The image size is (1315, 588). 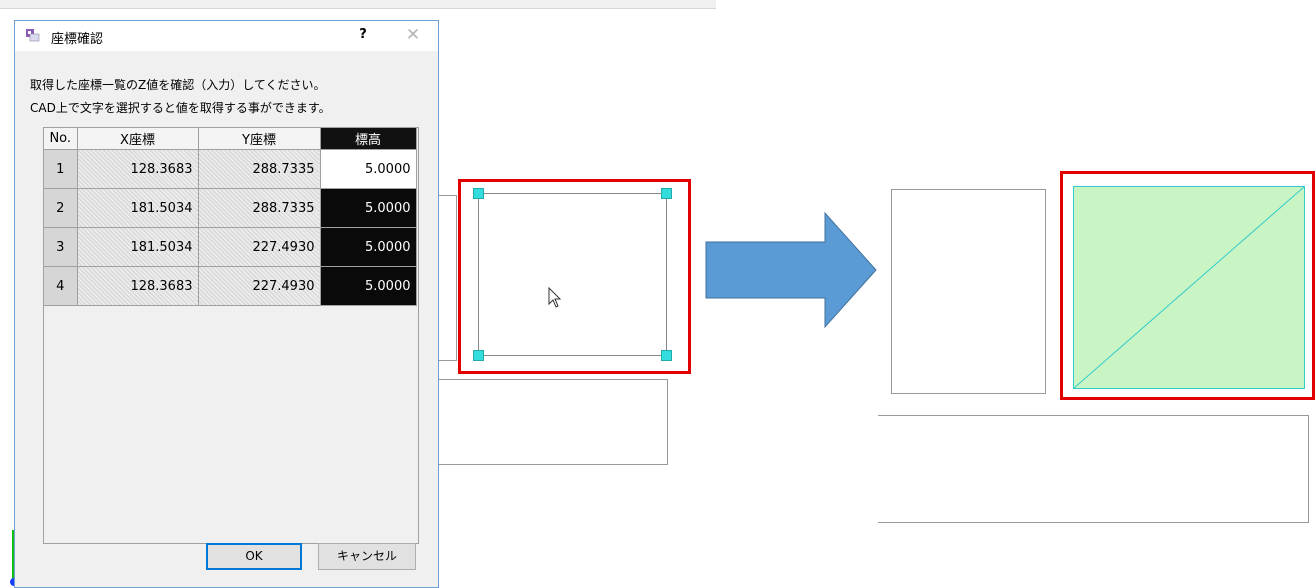 I want to click on table-row: 4 128.3683 227.4930 5.0000, so click(x=230, y=286).